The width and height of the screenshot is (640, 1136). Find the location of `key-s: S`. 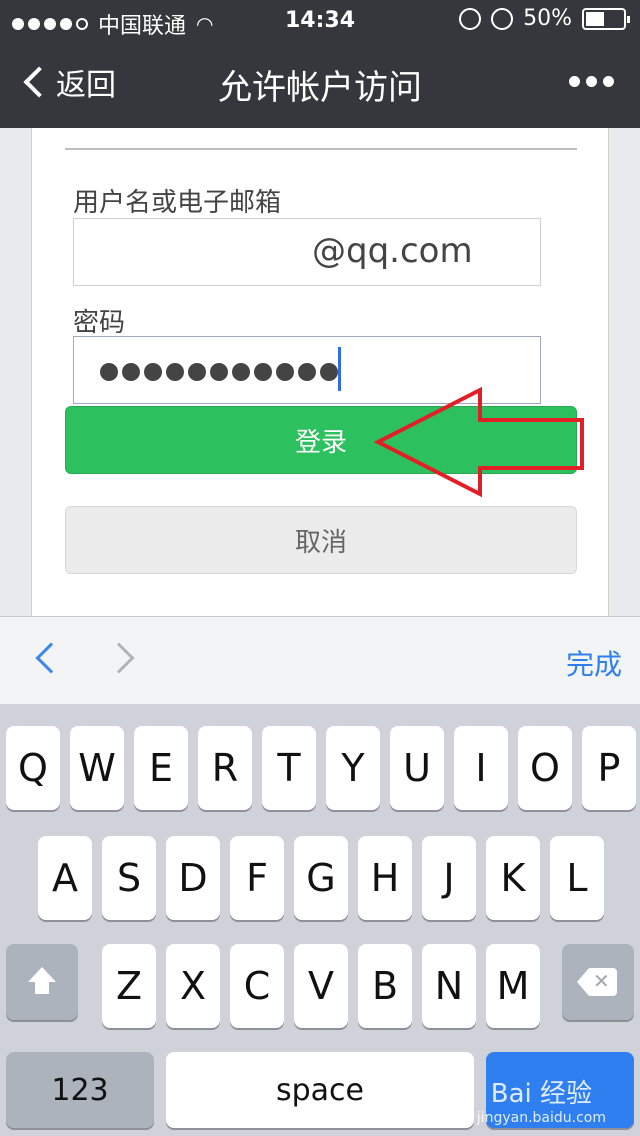

key-s: S is located at coordinates (129, 878).